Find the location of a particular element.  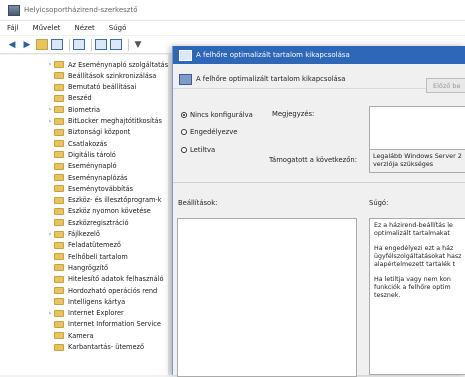

tree-item: › Internet Explorer is located at coordinates (85, 313).